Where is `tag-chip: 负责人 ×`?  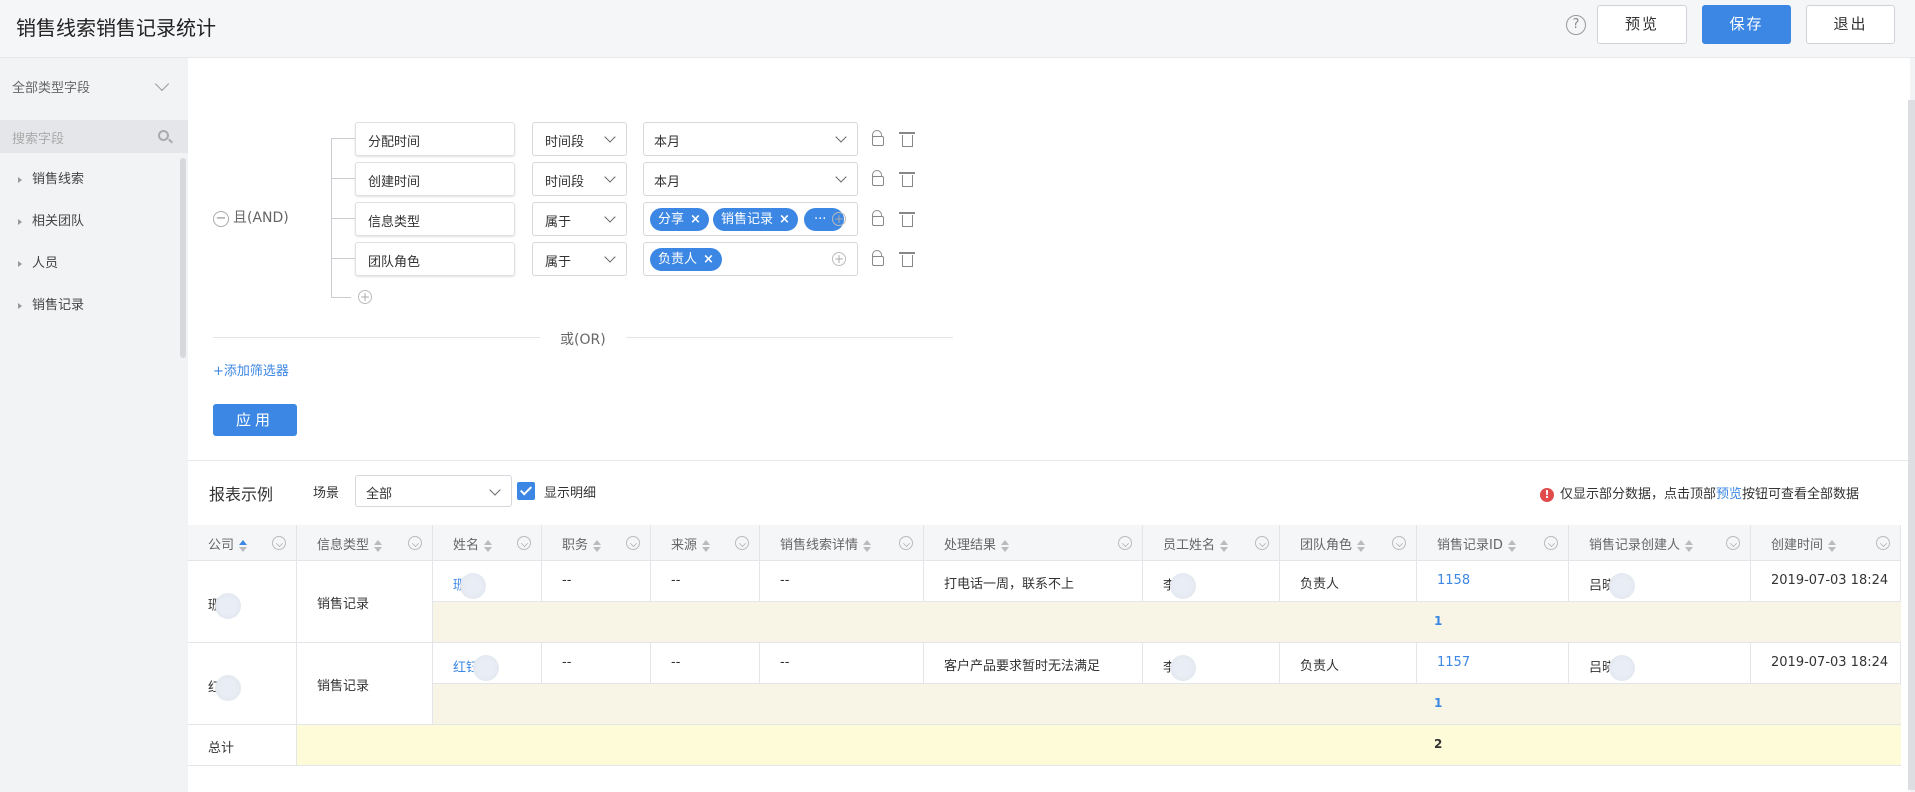 tag-chip: 负责人 × is located at coordinates (686, 259).